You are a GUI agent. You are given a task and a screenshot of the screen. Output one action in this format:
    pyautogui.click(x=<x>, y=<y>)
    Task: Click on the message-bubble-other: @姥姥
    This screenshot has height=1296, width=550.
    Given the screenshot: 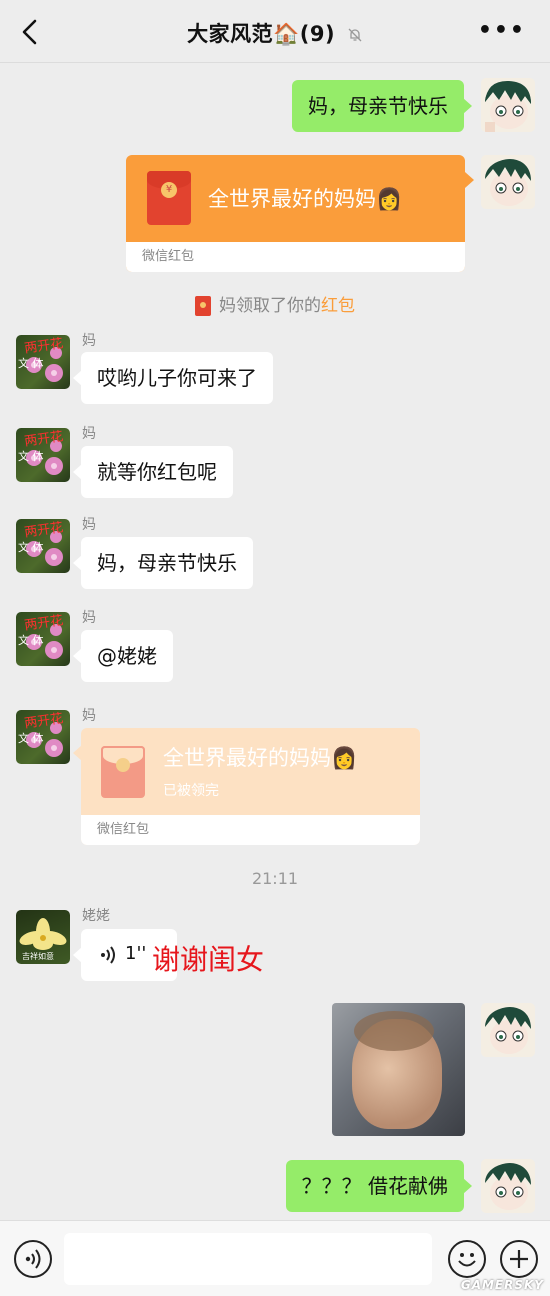 What is the action you would take?
    pyautogui.click(x=123, y=656)
    